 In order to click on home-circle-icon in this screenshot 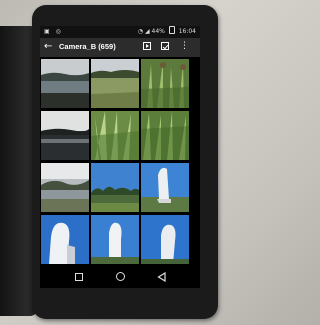, I will do `click(120, 276)`.